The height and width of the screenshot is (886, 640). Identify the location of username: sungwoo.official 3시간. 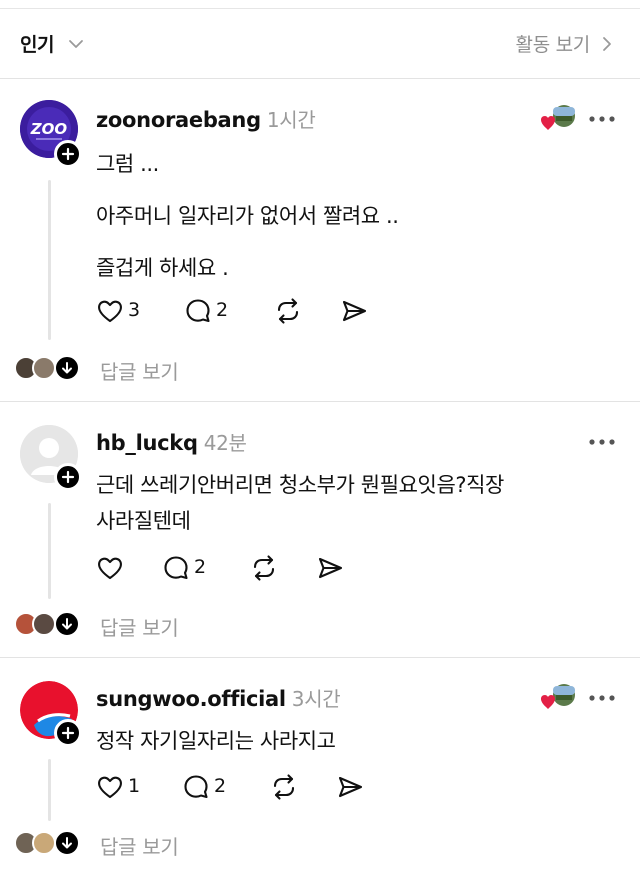
(218, 697).